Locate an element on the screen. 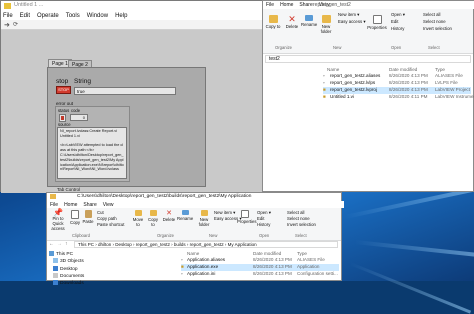  breadcrumb-my-application: My Application is located at coordinates (242, 244).